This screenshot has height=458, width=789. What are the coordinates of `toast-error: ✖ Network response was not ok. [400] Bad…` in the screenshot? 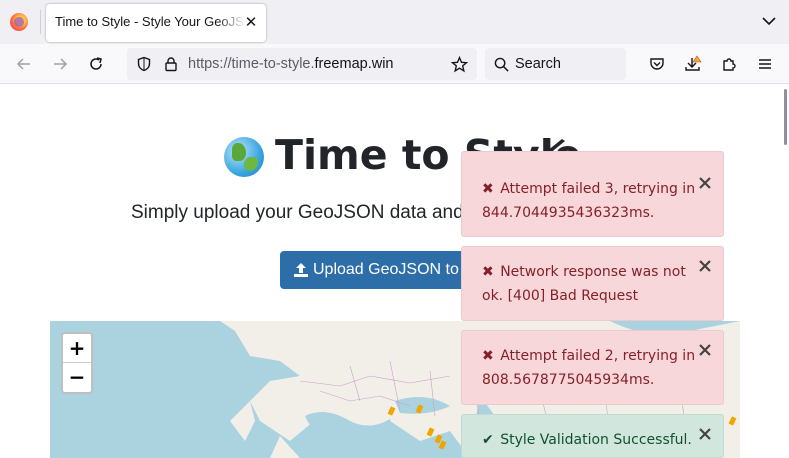 It's located at (592, 283).